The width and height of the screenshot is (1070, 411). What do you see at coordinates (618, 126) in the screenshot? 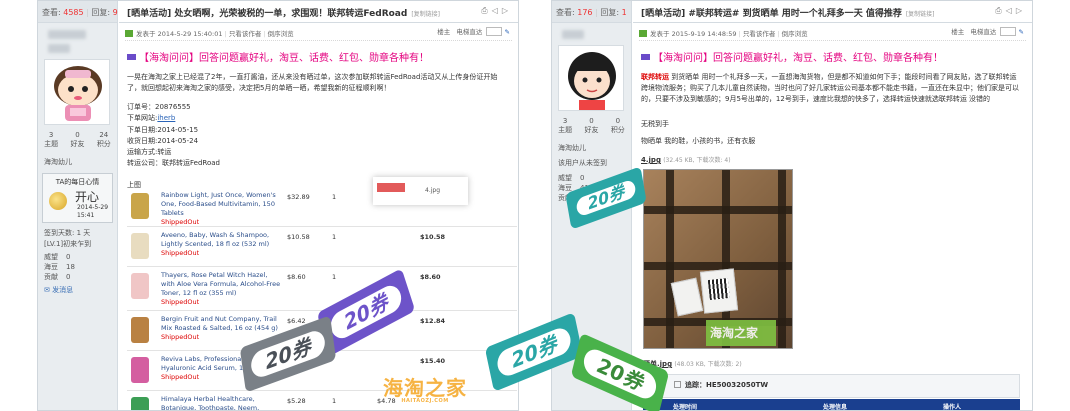
I see `stat-points: 0 积分` at bounding box center [618, 126].